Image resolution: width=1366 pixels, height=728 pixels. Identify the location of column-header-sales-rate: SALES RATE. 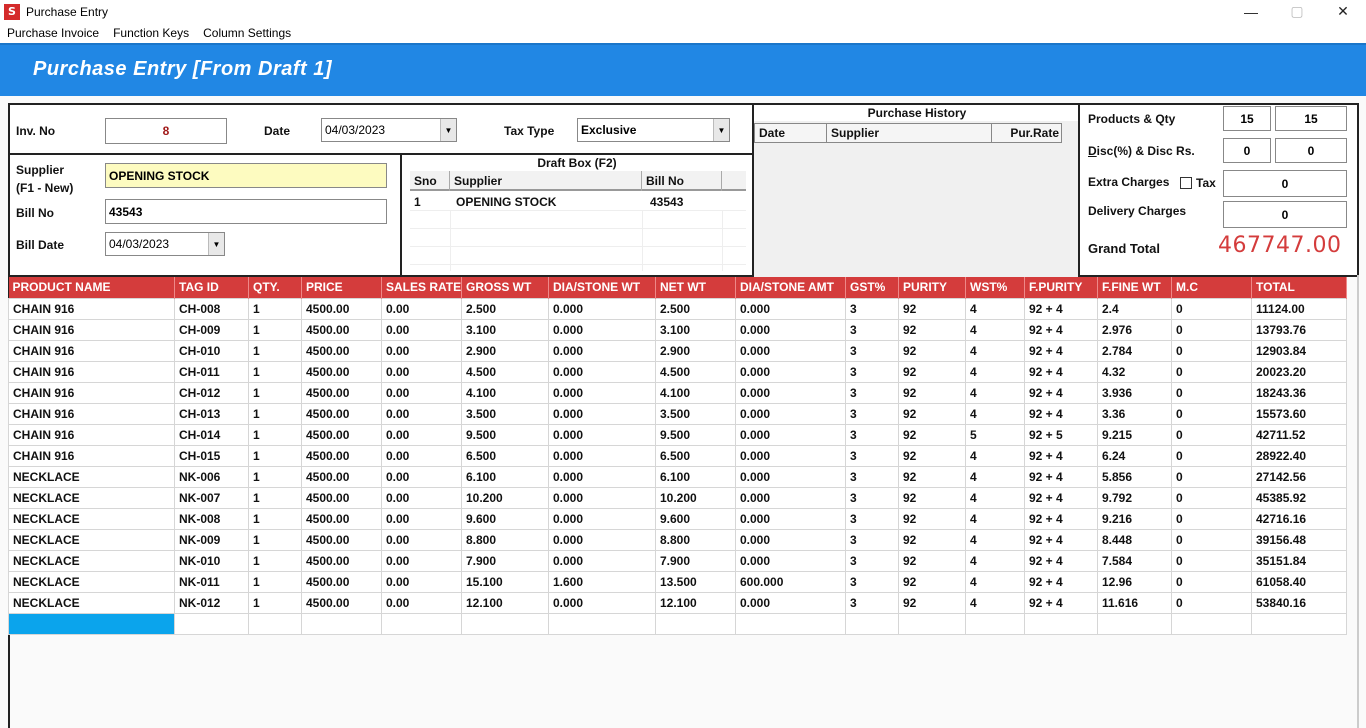
(421, 287).